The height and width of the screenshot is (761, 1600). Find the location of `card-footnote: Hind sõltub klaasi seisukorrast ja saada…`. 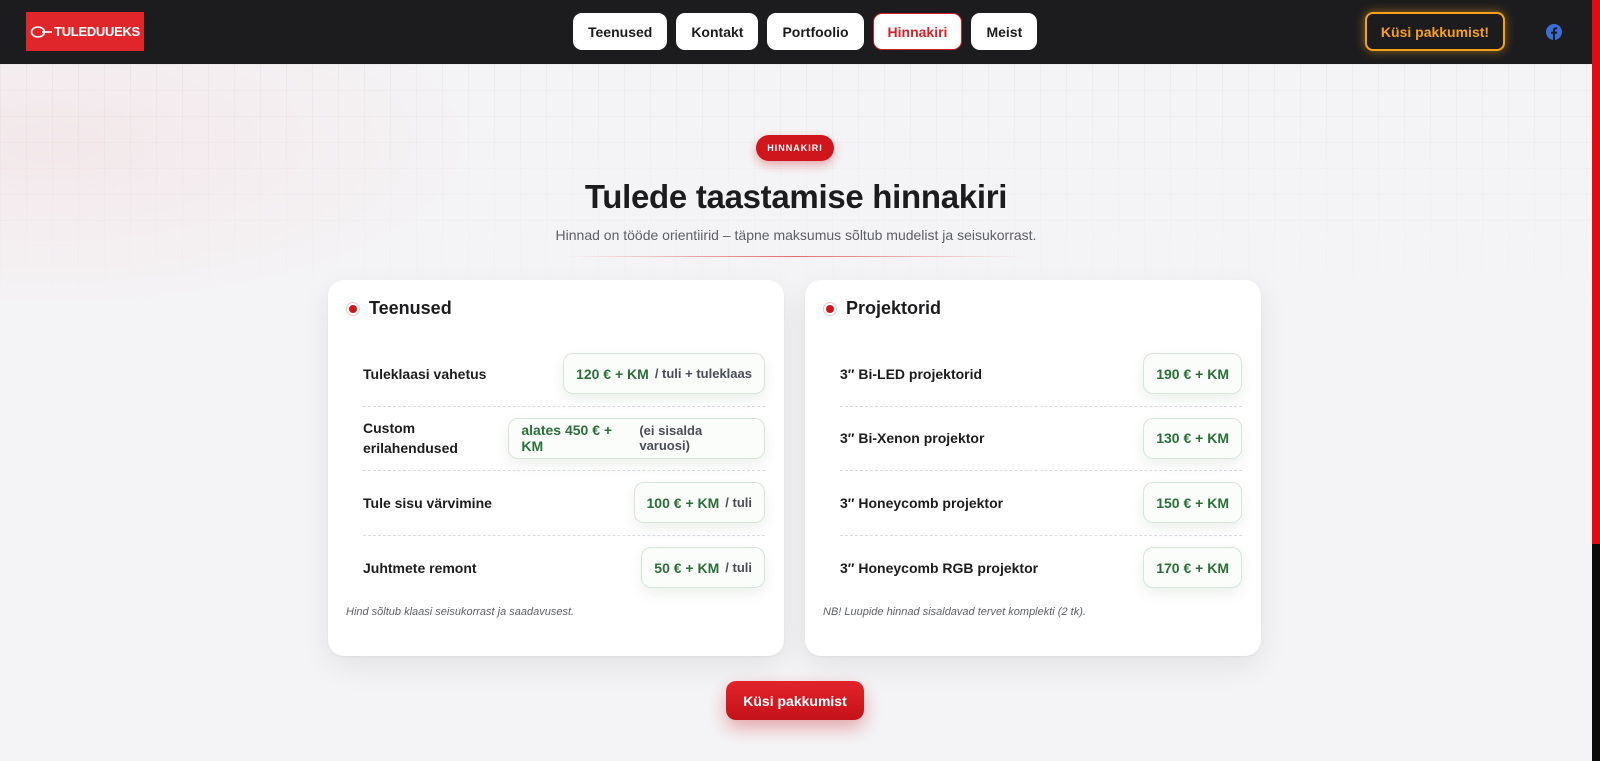

card-footnote: Hind sõltub klaasi seisukorrast ja saada… is located at coordinates (460, 612).